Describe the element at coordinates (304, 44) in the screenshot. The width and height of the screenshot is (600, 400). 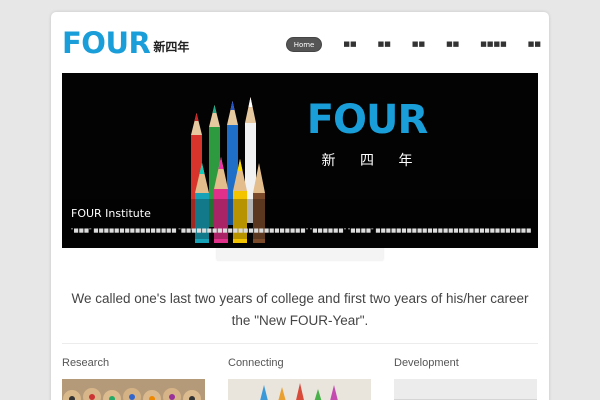
I see `nav-item-home: Home` at that location.